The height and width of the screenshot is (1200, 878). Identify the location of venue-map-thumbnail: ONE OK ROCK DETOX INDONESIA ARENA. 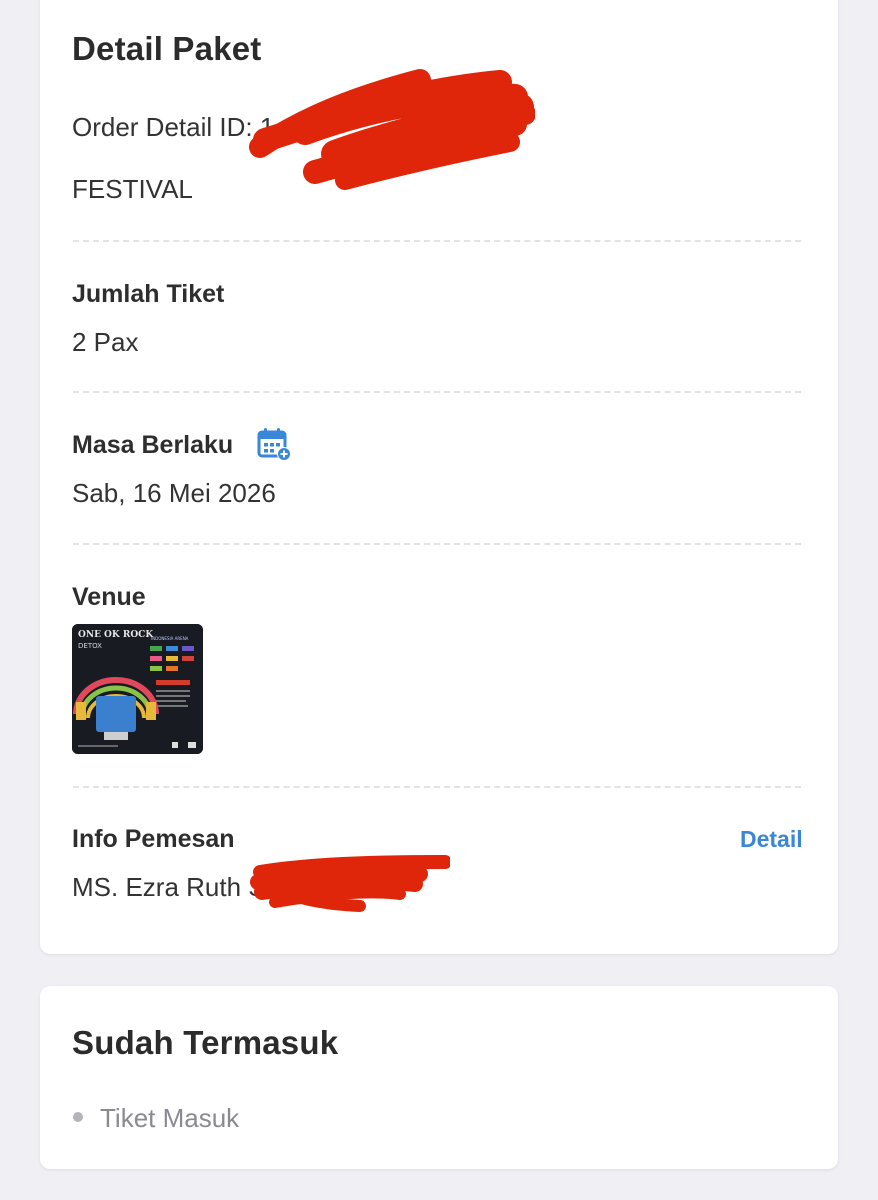
(137, 689).